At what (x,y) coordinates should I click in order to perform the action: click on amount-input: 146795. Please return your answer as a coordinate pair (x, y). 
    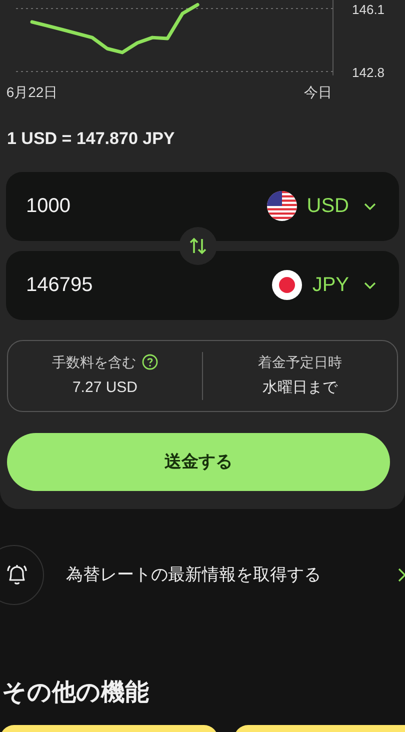
    Looking at the image, I should click on (101, 285).